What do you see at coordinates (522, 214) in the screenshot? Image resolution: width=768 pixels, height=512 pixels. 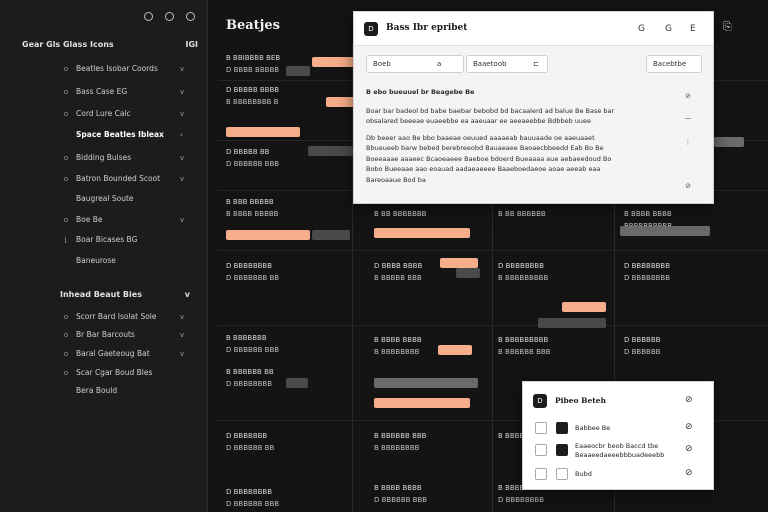 I see `board-card: B BB BBBBBB` at bounding box center [522, 214].